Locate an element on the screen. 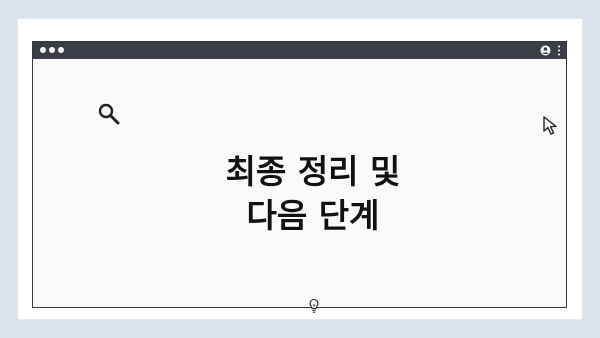 This screenshot has width=600, height=338. cursor-arrow-icon is located at coordinates (550, 125).